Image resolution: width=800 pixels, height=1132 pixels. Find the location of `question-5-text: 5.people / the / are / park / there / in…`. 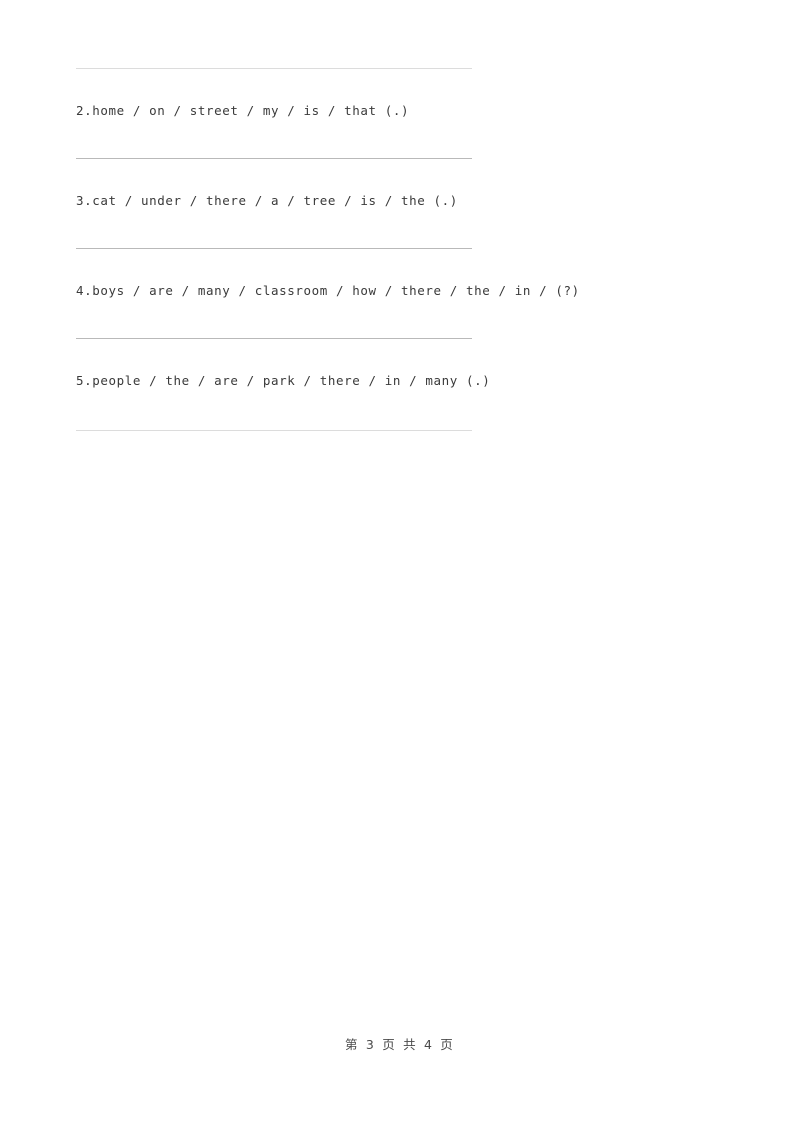

question-5-text: 5.people / the / are / park / there / in… is located at coordinates (283, 380).